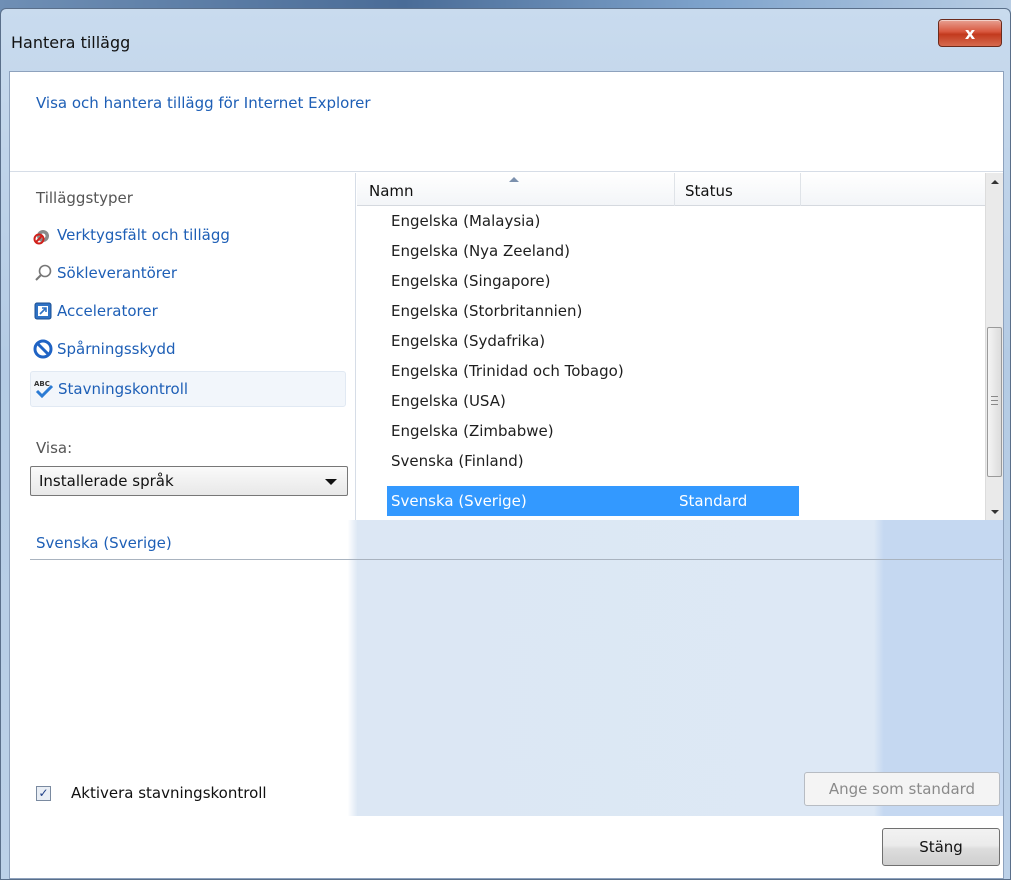 The height and width of the screenshot is (880, 1011). I want to click on title-bar: Hantera tillägg x, so click(505, 40).